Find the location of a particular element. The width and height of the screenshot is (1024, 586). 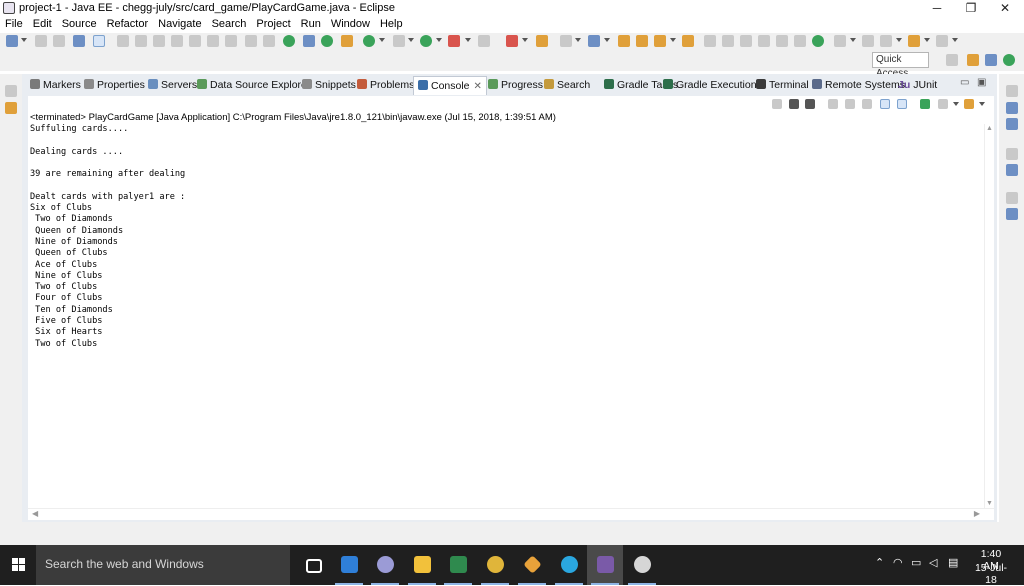

maximize-button: ❐ is located at coordinates (971, 8).